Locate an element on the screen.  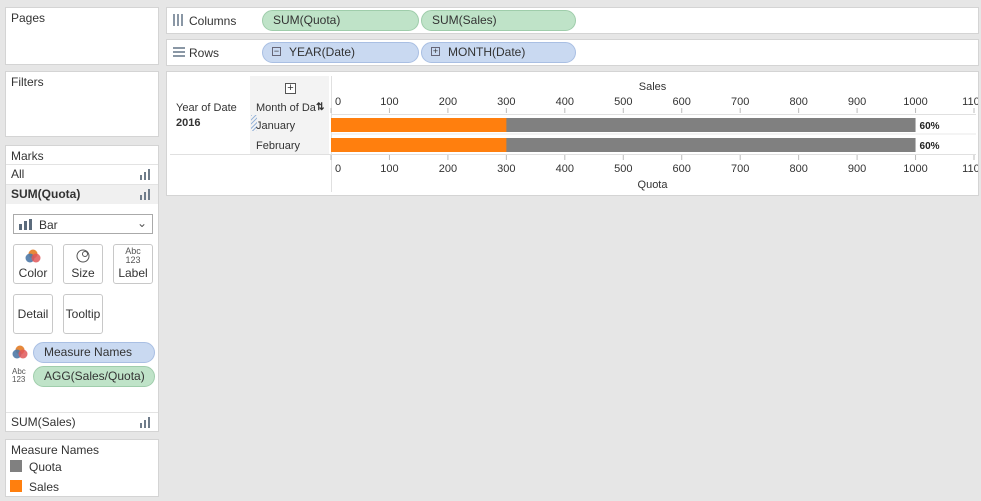
top-tick-label: 1100 is located at coordinates (970, 102).